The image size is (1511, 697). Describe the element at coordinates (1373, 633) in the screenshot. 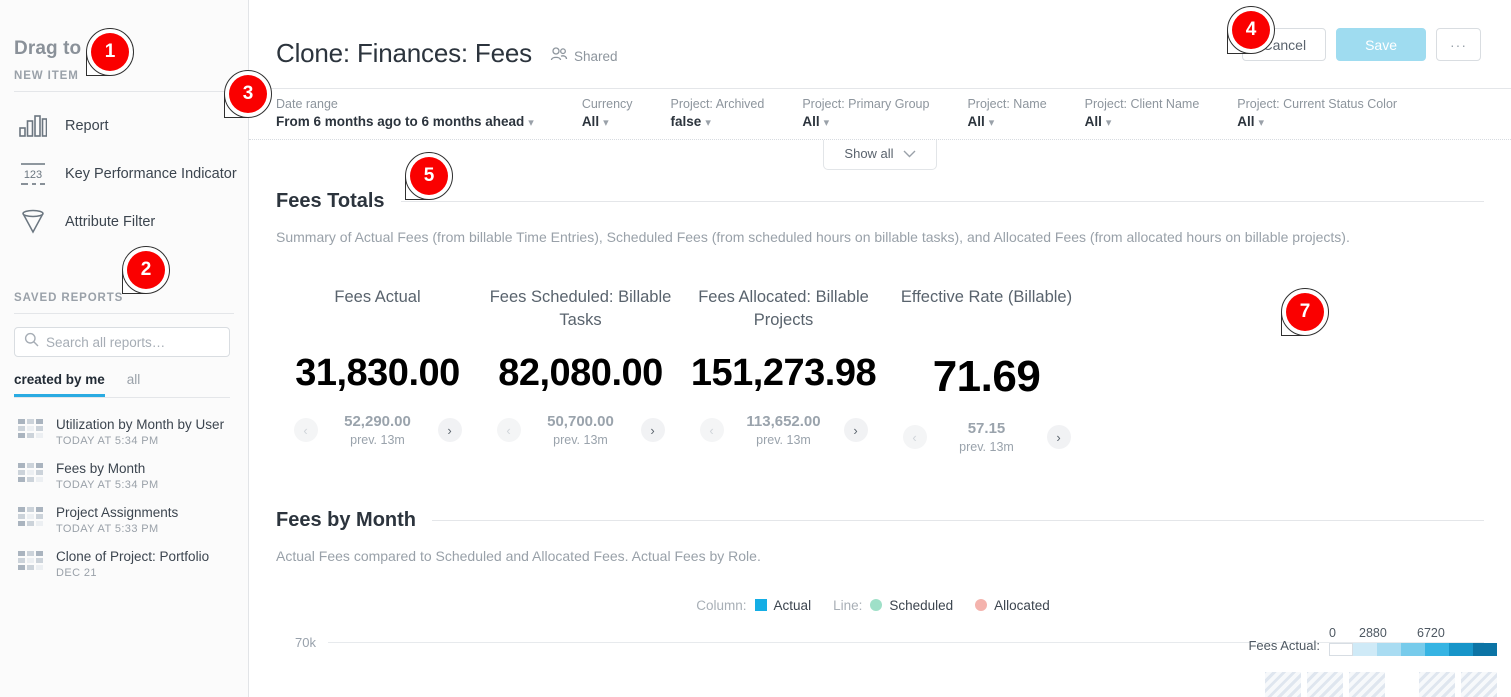

I see `color-scale-tick: 2880` at that location.